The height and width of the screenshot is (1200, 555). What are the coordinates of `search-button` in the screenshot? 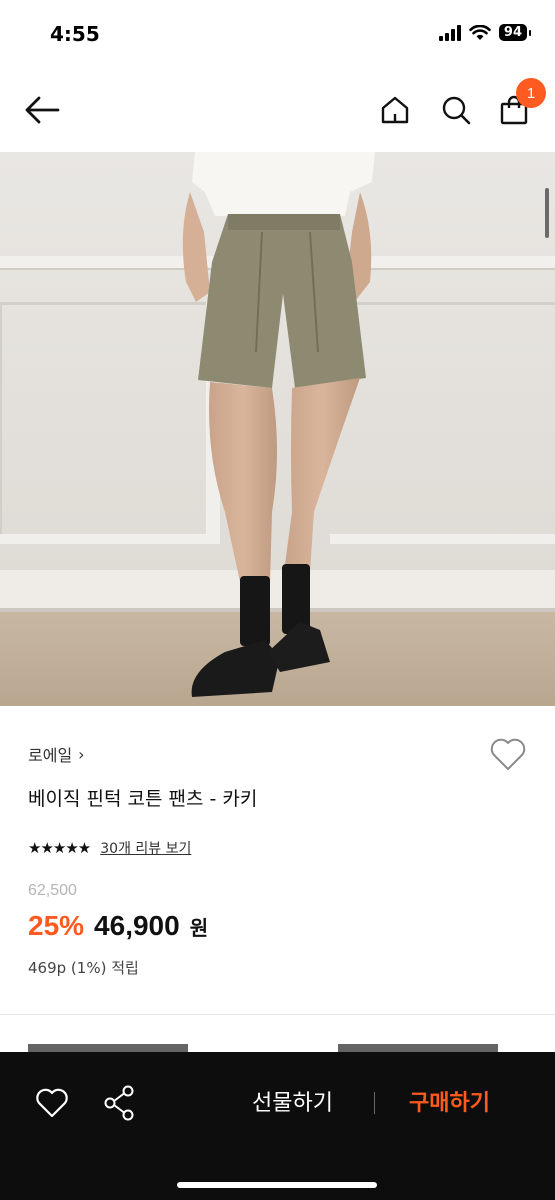 It's located at (456, 110).